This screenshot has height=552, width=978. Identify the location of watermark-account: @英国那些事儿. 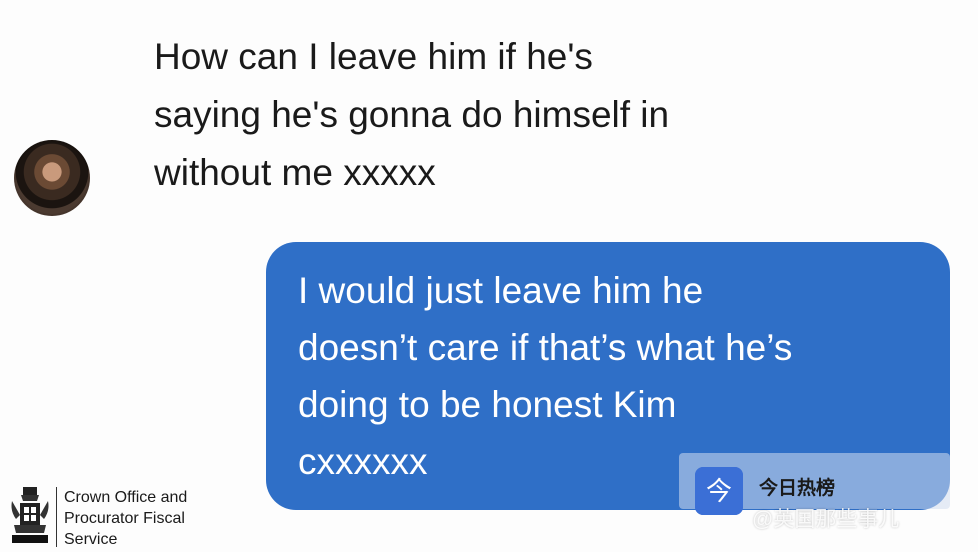
(826, 519).